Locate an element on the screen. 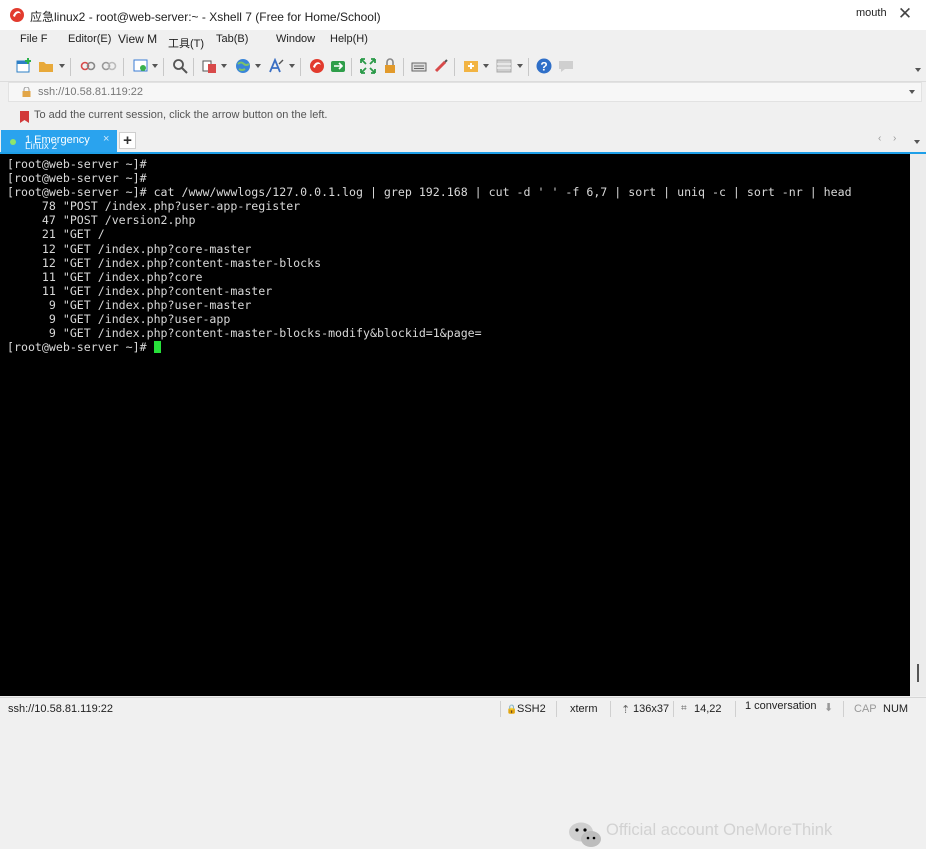 The image size is (926, 849). chat-icon is located at coordinates (566, 66).